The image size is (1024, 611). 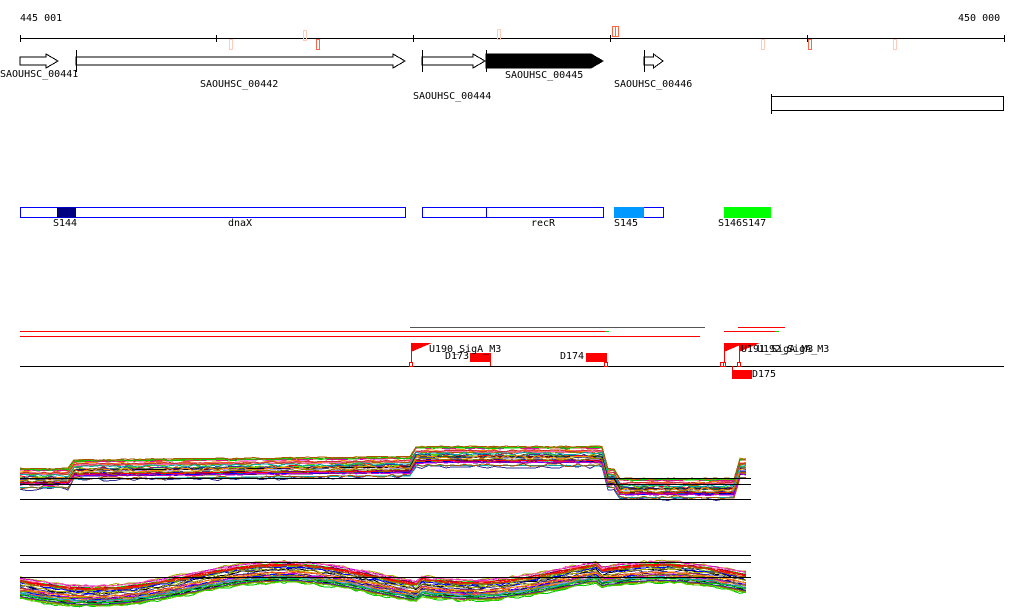 What do you see at coordinates (653, 85) in the screenshot?
I see `gene-label: SAOUHSC_00446` at bounding box center [653, 85].